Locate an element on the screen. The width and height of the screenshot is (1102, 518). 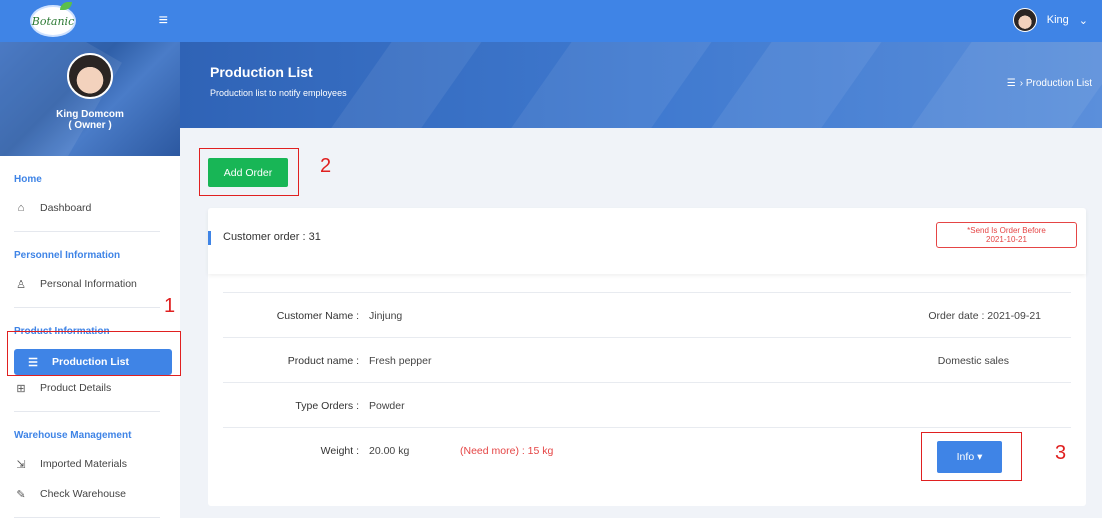
type-orders-value: Powder is located at coordinates (387, 406).